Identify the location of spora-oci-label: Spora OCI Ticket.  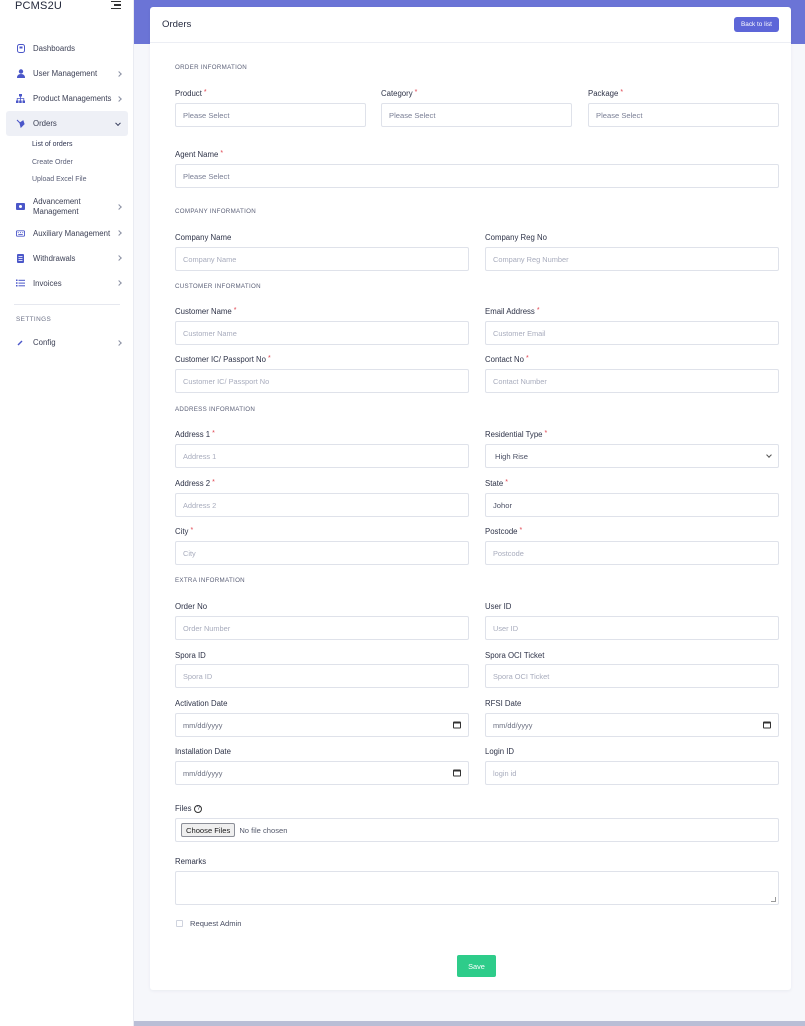
(515, 655).